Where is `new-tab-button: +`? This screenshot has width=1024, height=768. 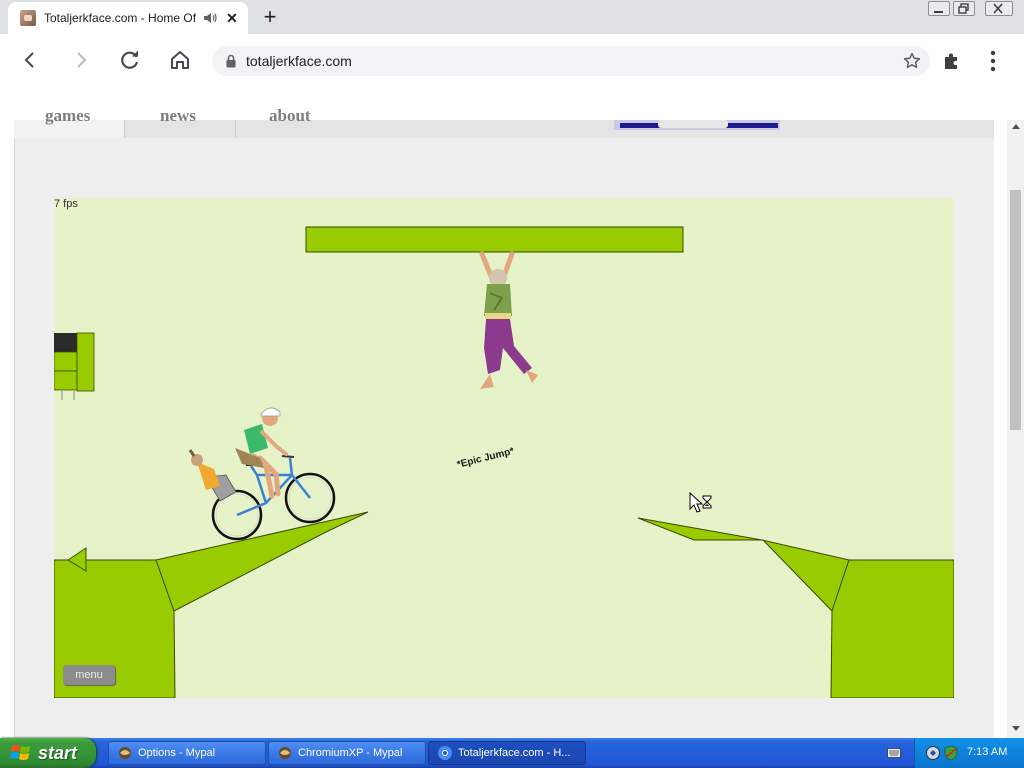 new-tab-button: + is located at coordinates (270, 18).